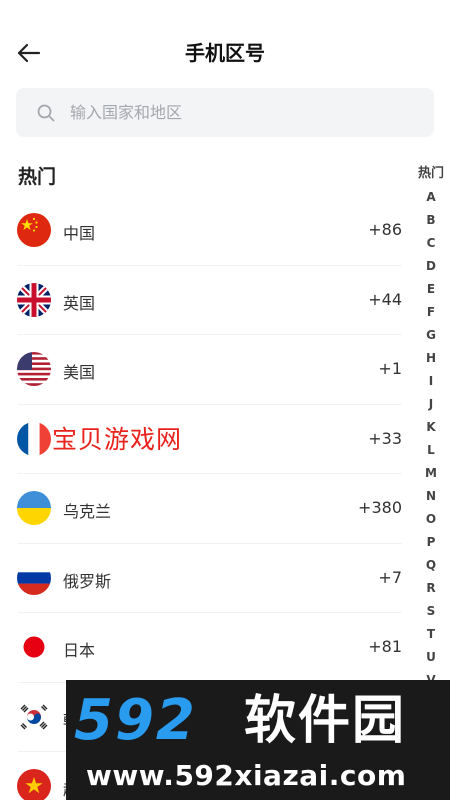  Describe the element at coordinates (201, 648) in the screenshot. I see `country-row-japan: 日本 +81` at that location.